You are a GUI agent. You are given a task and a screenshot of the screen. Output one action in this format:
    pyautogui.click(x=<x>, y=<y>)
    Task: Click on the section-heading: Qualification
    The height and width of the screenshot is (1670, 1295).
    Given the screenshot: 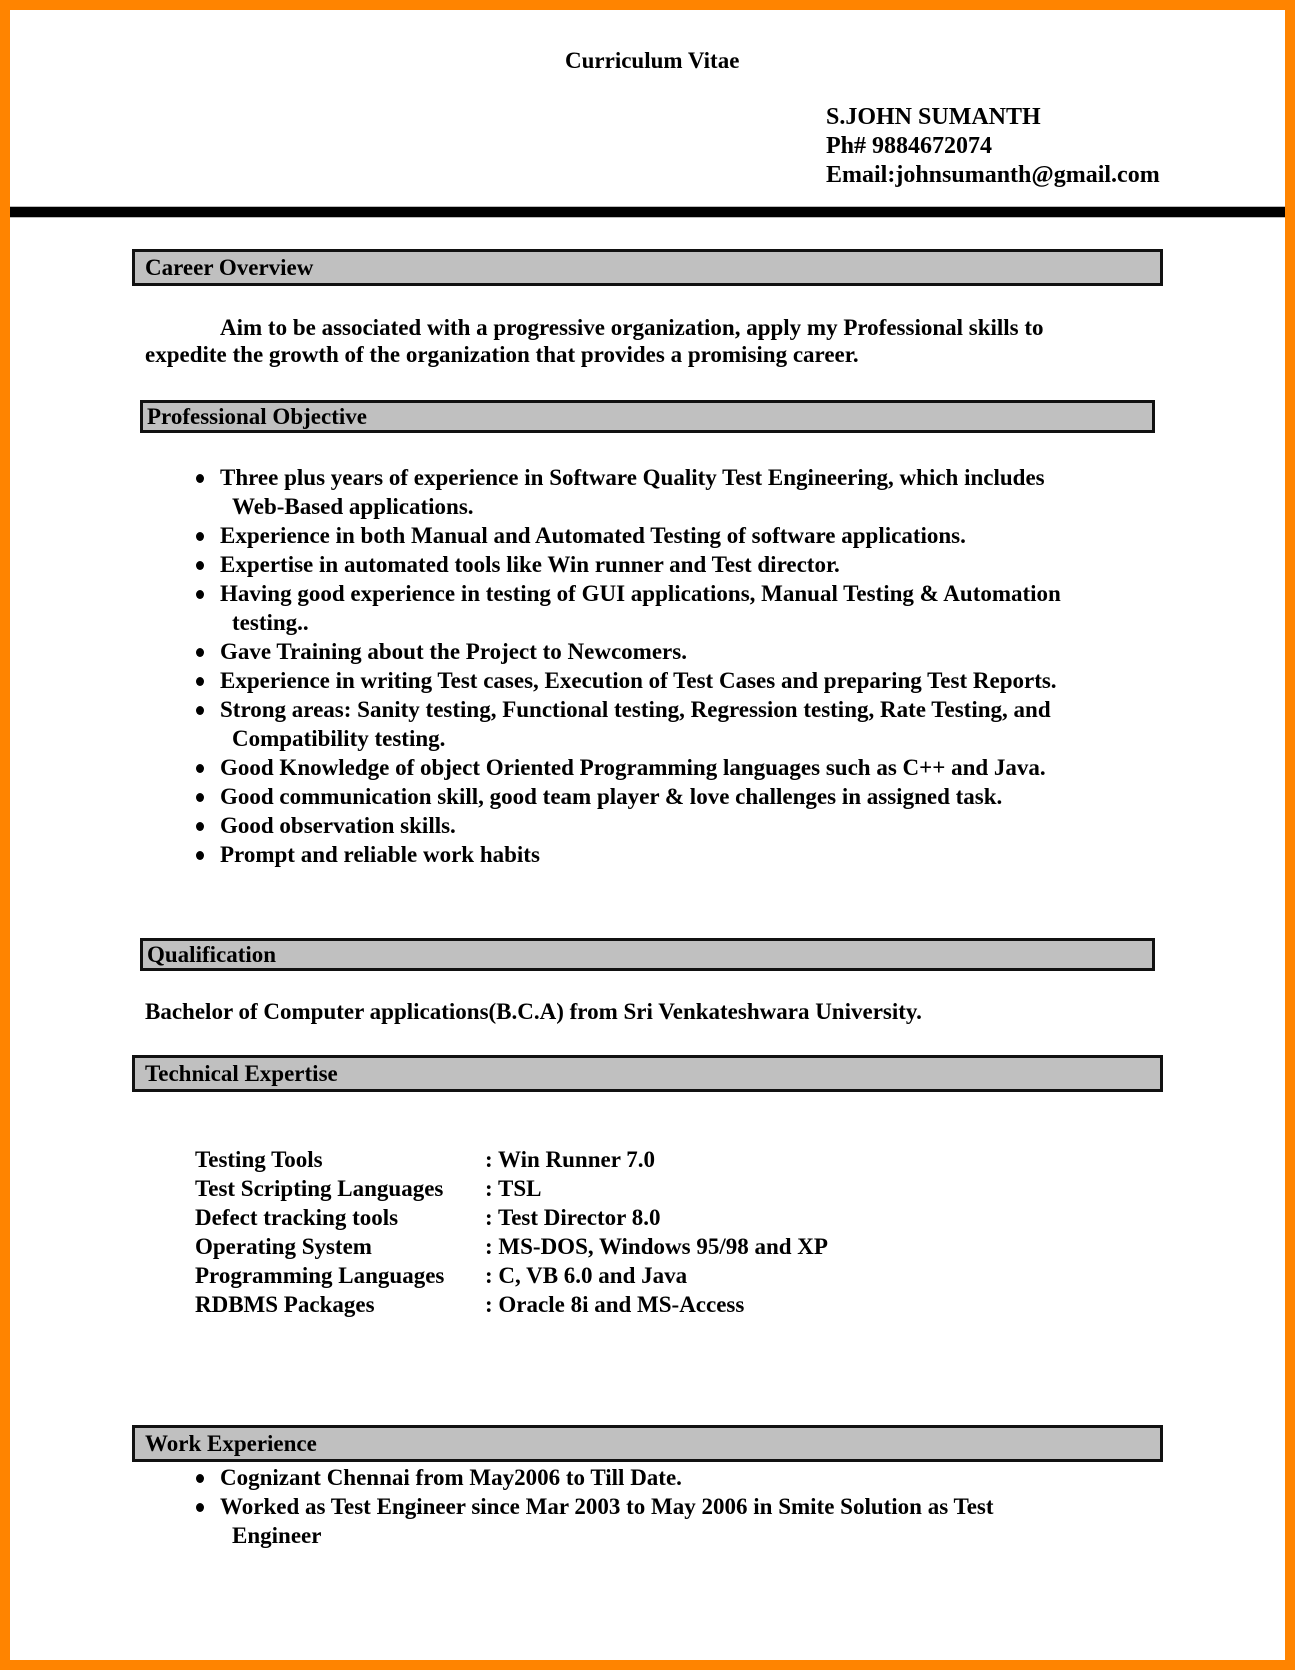 What is the action you would take?
    pyautogui.click(x=212, y=954)
    